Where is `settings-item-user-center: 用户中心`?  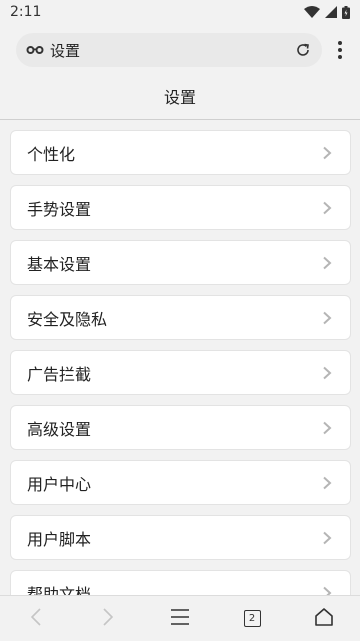
settings-item-user-center: 用户中心 is located at coordinates (180, 482).